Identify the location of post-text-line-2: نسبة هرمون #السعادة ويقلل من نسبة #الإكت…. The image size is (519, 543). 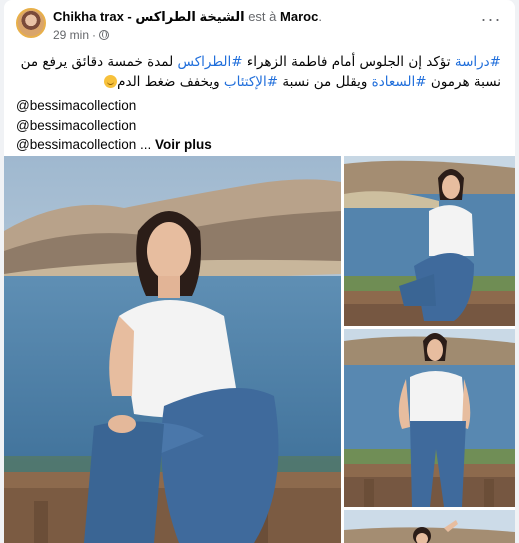
(258, 82).